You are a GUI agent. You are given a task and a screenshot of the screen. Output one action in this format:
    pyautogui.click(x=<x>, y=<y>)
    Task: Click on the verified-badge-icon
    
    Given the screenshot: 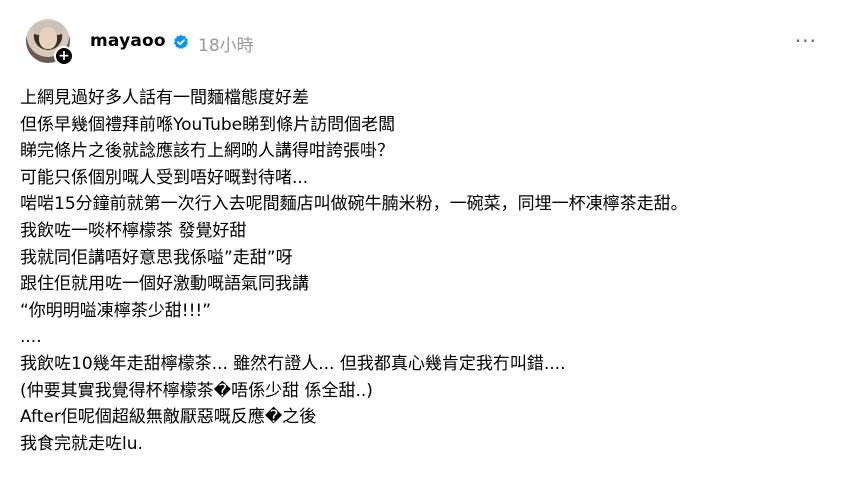 What is the action you would take?
    pyautogui.click(x=181, y=41)
    